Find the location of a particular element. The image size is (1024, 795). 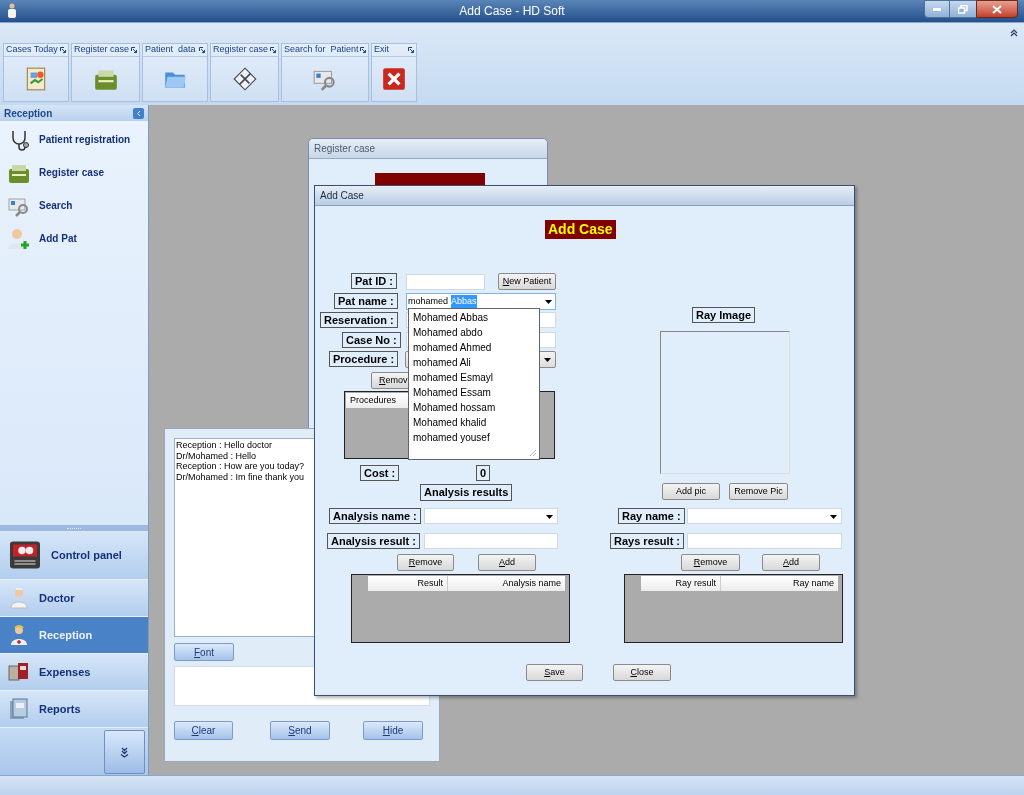

exit-icon is located at coordinates (394, 79).